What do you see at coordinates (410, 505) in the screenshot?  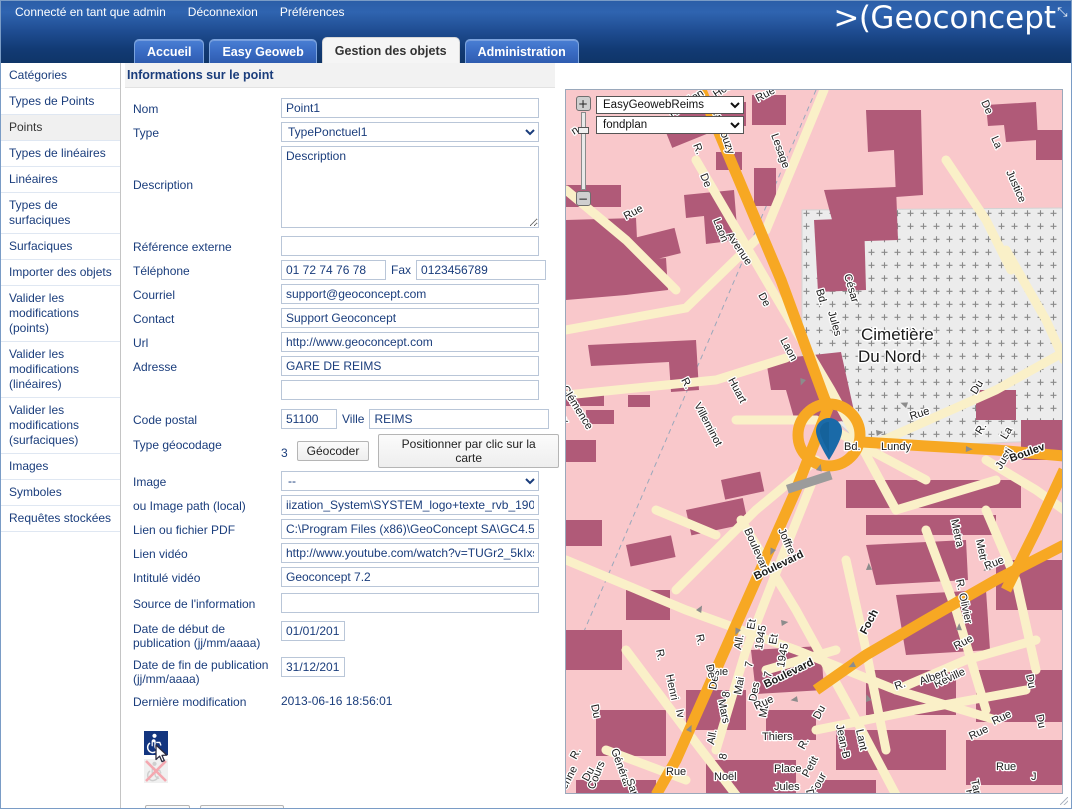 I see `image-path-input` at bounding box center [410, 505].